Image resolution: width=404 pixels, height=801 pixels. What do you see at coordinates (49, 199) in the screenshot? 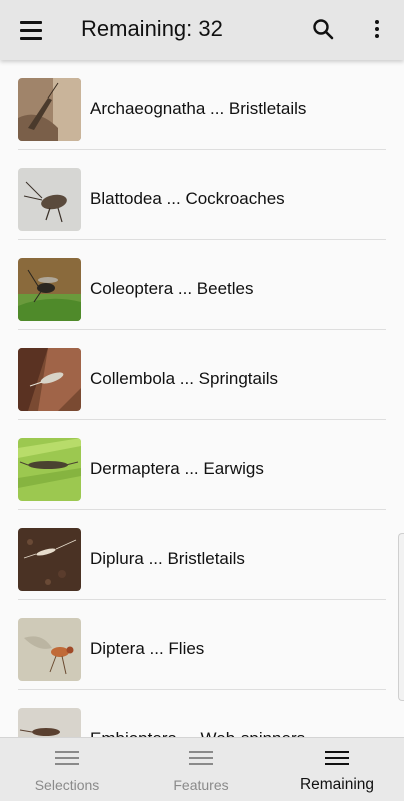
I see `cockroach-thumbnail` at bounding box center [49, 199].